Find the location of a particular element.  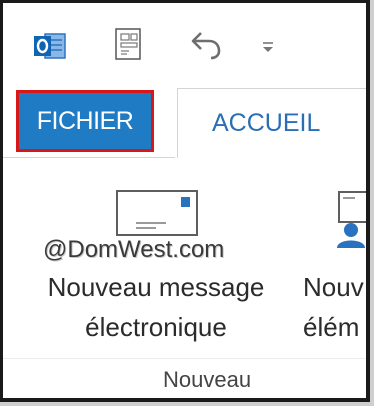

new-items-label-line1: Nouv is located at coordinates (333, 287).